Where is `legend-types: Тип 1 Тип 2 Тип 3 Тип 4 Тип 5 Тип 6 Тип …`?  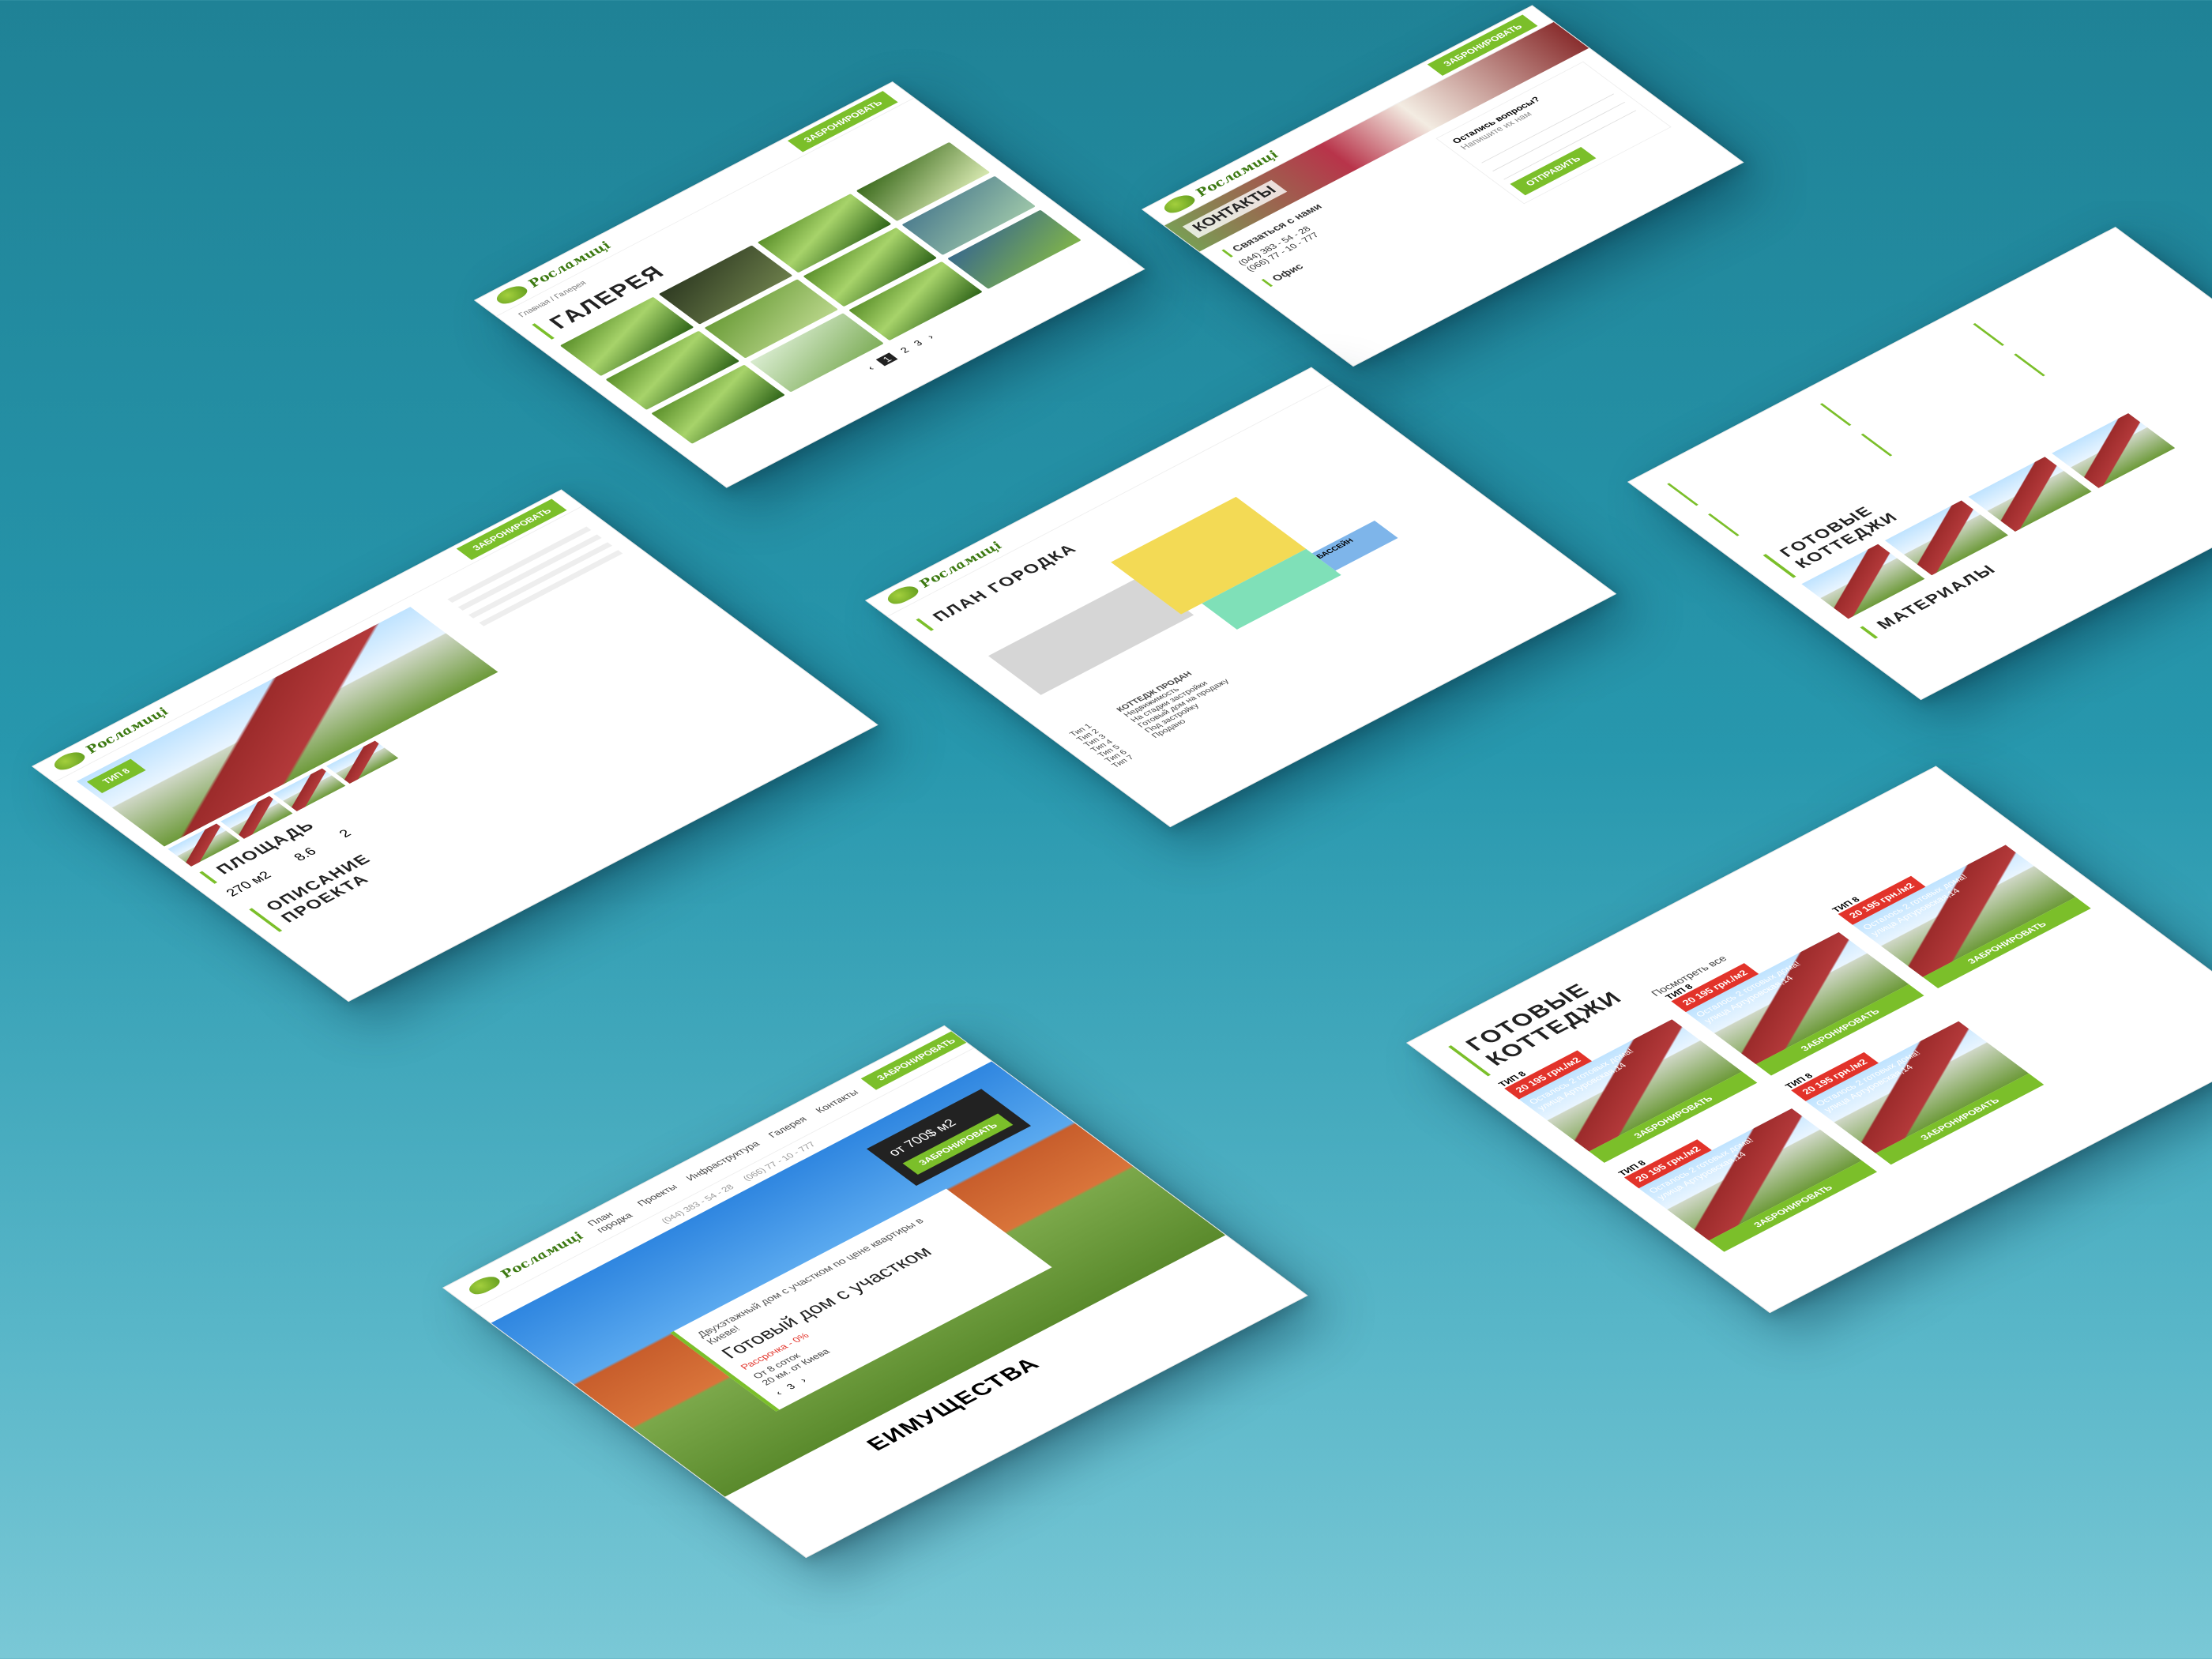 legend-types: Тип 1 Тип 2 Тип 3 Тип 4 Тип 5 Тип 6 Тип … is located at coordinates (1102, 746).